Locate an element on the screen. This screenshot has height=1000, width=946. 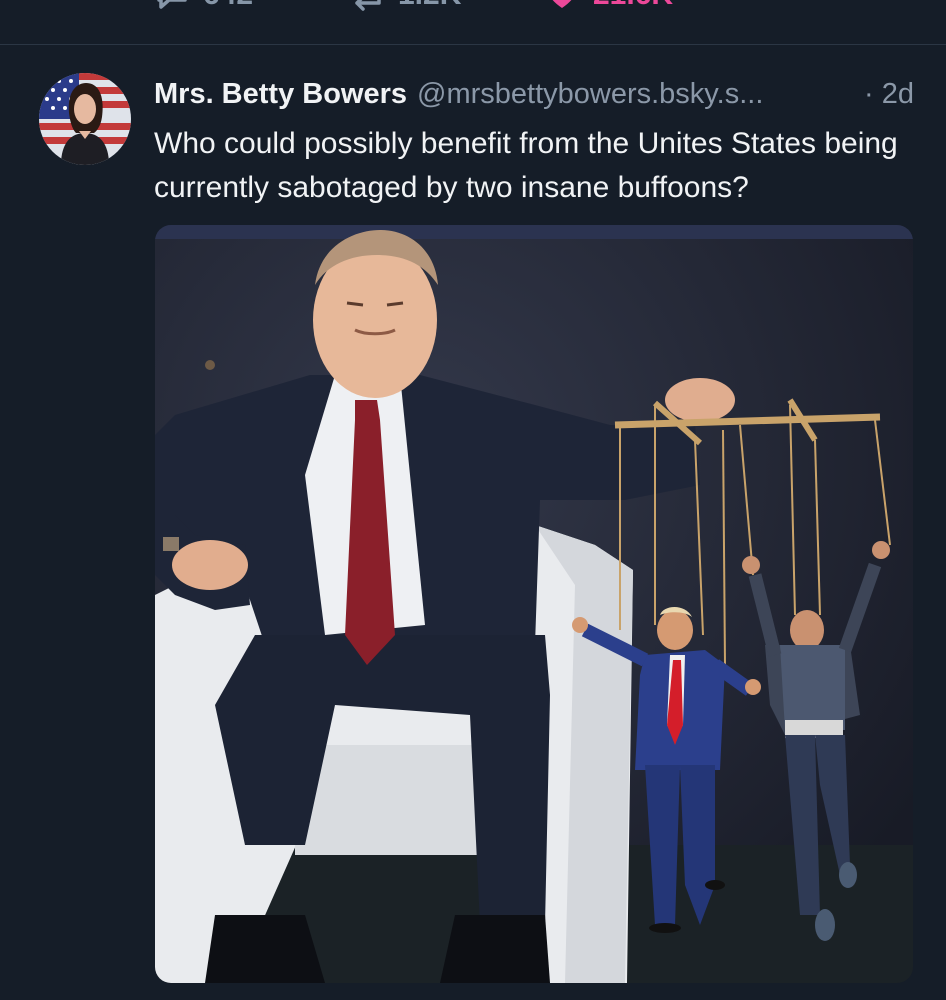
repost-icon is located at coordinates (368, 5).